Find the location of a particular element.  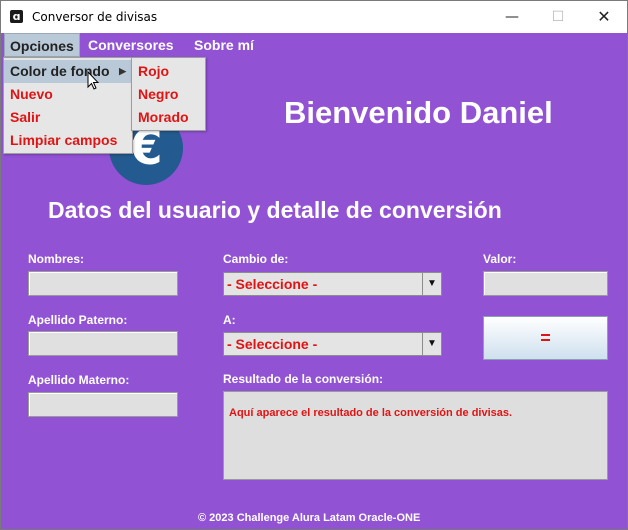

color-submenu: Rojo Negro Morado is located at coordinates (168, 94).